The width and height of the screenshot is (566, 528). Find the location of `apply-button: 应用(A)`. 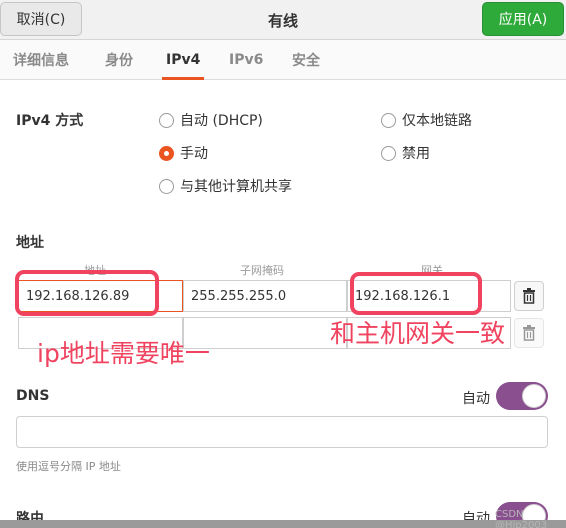

apply-button: 应用(A) is located at coordinates (523, 19).